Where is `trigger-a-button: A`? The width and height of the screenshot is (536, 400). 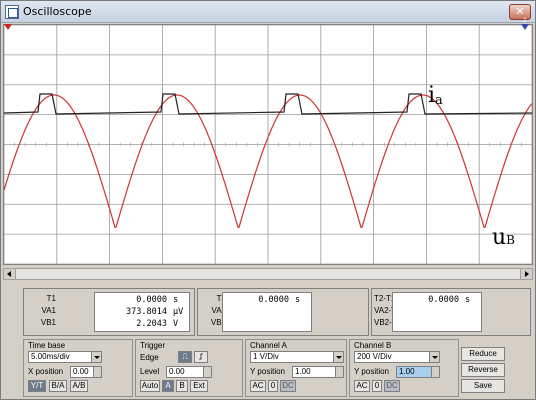 trigger-a-button: A is located at coordinates (168, 386).